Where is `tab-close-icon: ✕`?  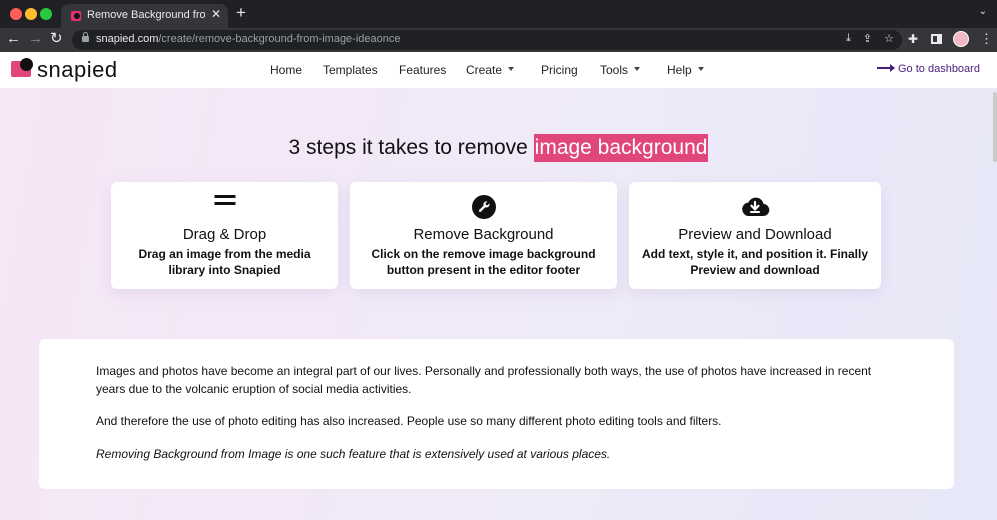
tab-close-icon: ✕ is located at coordinates (216, 14).